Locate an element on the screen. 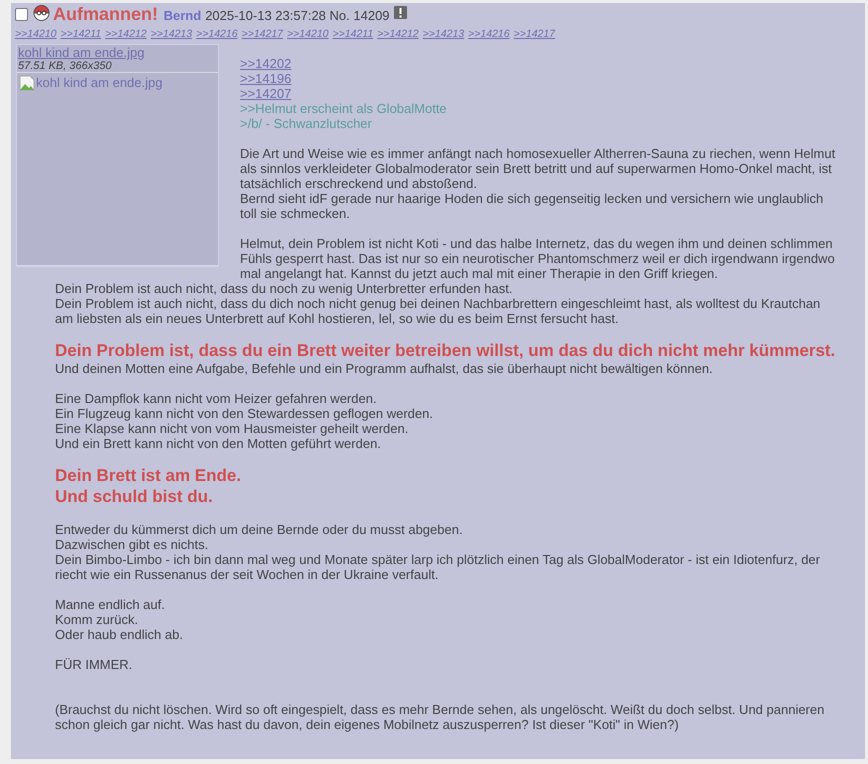 This screenshot has width=868, height=764. post-text: FÜR IMMER. is located at coordinates (94, 664).